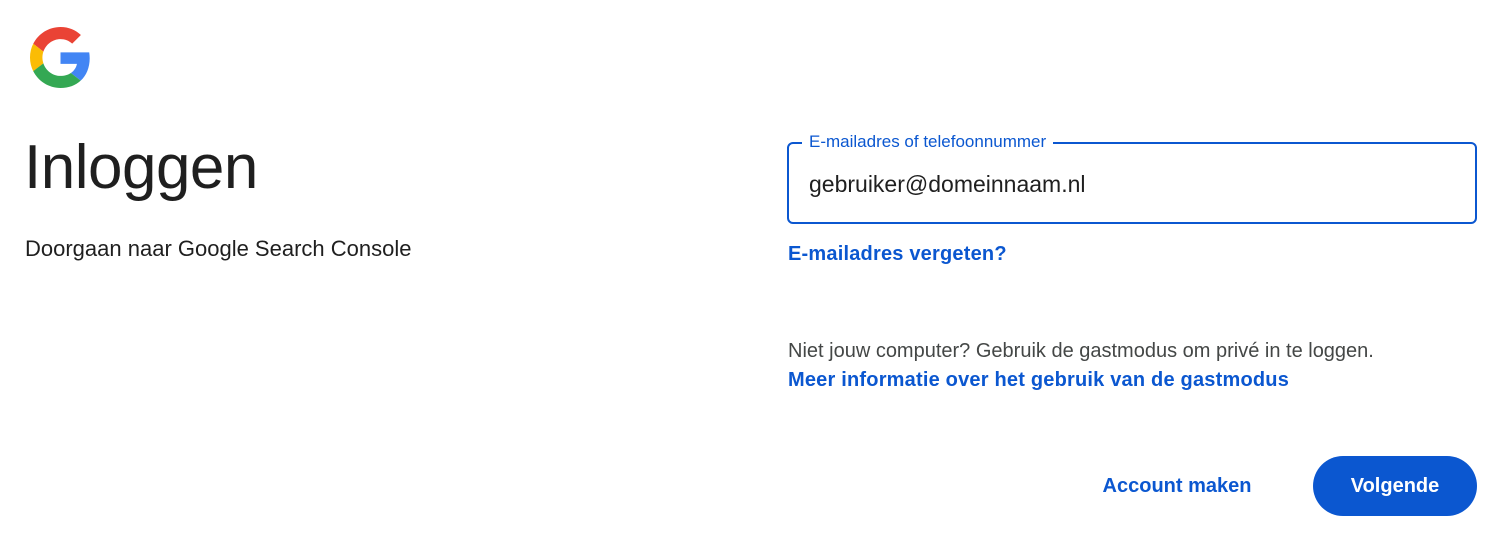  I want to click on email-field-container: E-mailadres of telefoonnummer, so click(1132, 178).